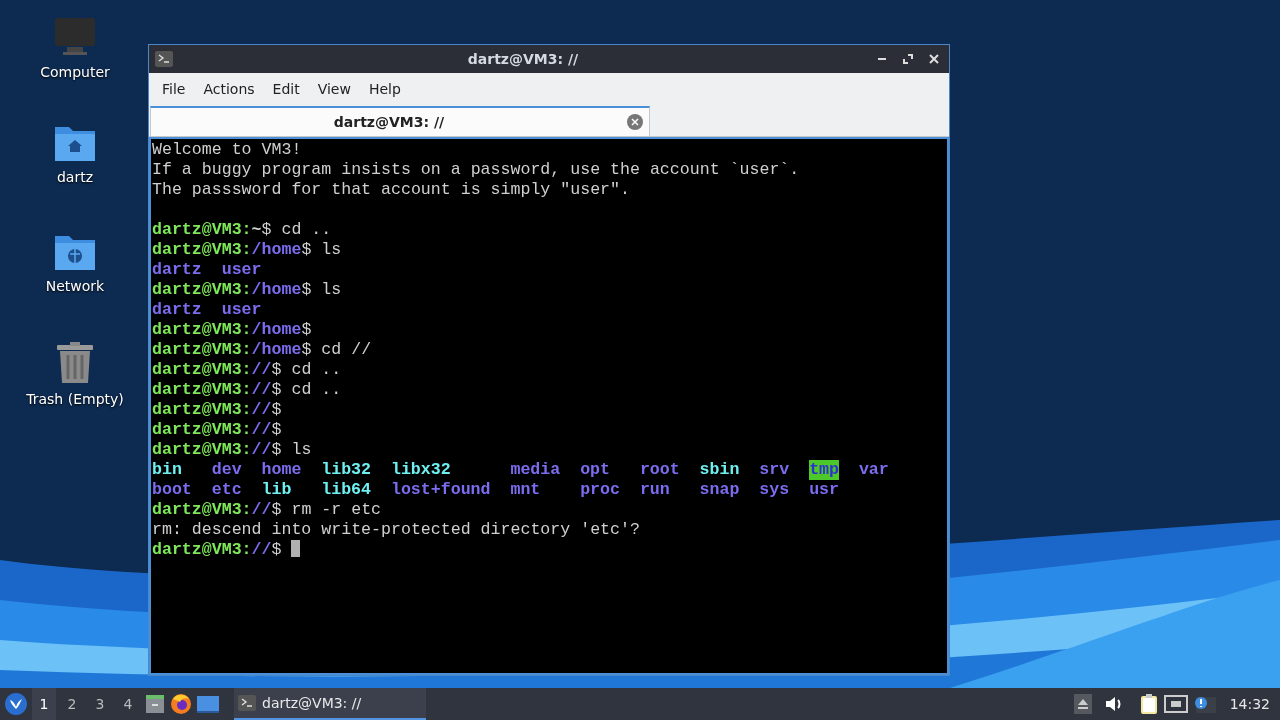 The image size is (1280, 720). What do you see at coordinates (326, 509) in the screenshot?
I see `command-text: $ rm -r etc` at bounding box center [326, 509].